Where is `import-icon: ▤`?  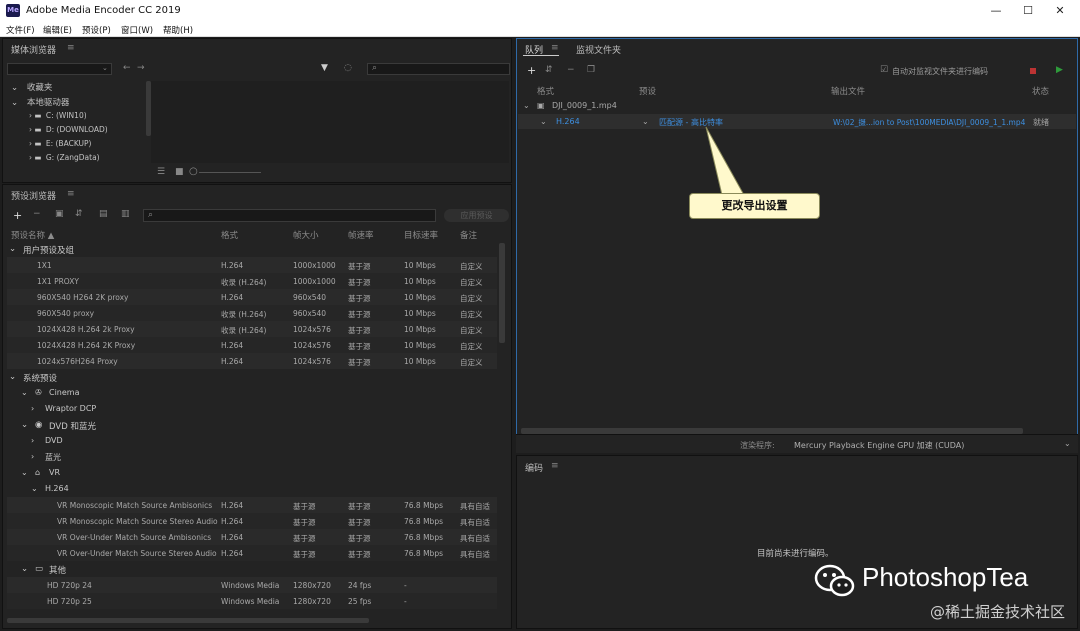 import-icon: ▤ is located at coordinates (103, 214).